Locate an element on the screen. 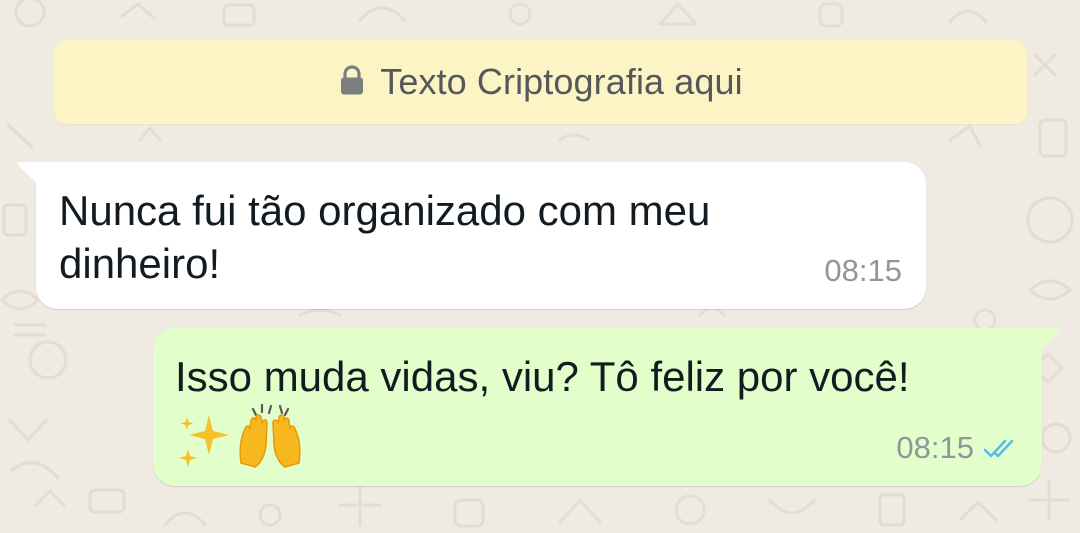 This screenshot has height=533, width=1080. encryption-notice-banner: Texto Criptografia aqui is located at coordinates (540, 82).